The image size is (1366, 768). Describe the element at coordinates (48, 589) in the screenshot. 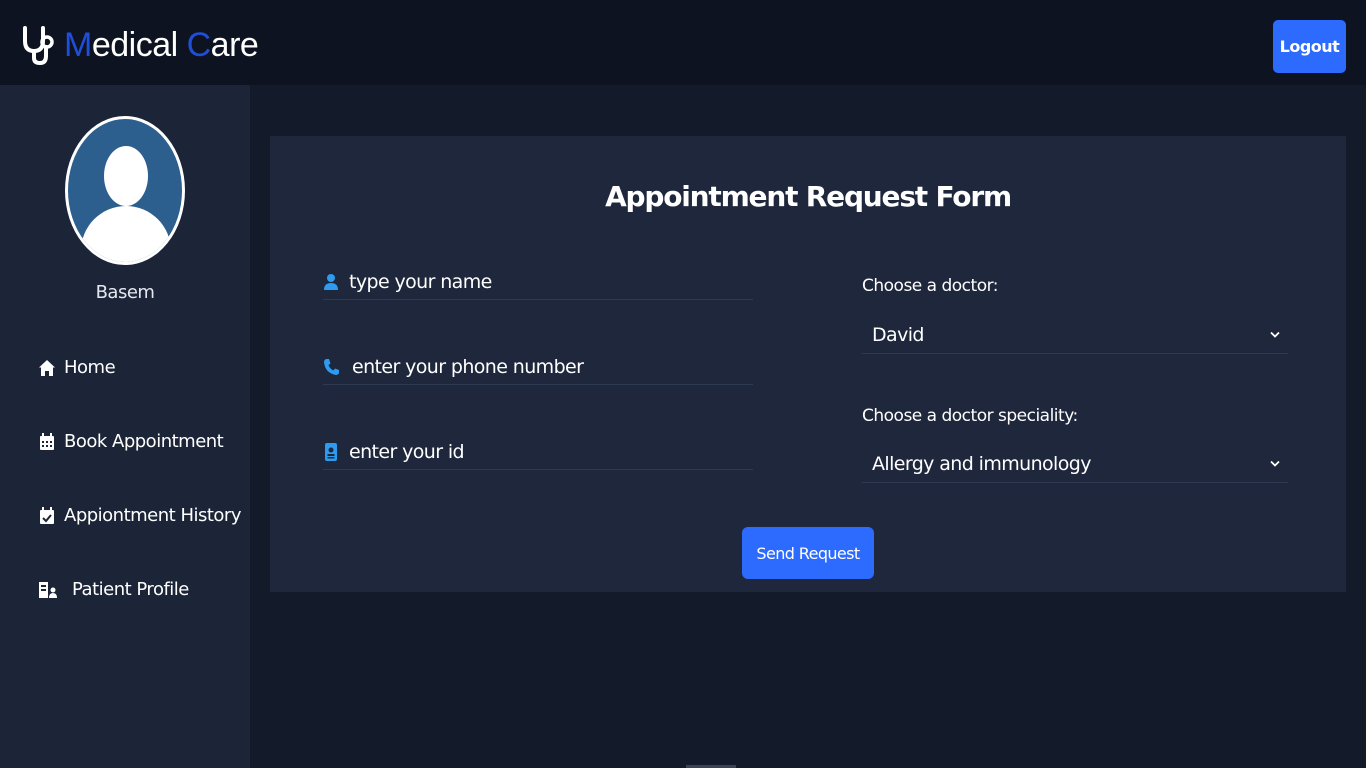

I see `patient-icon` at that location.